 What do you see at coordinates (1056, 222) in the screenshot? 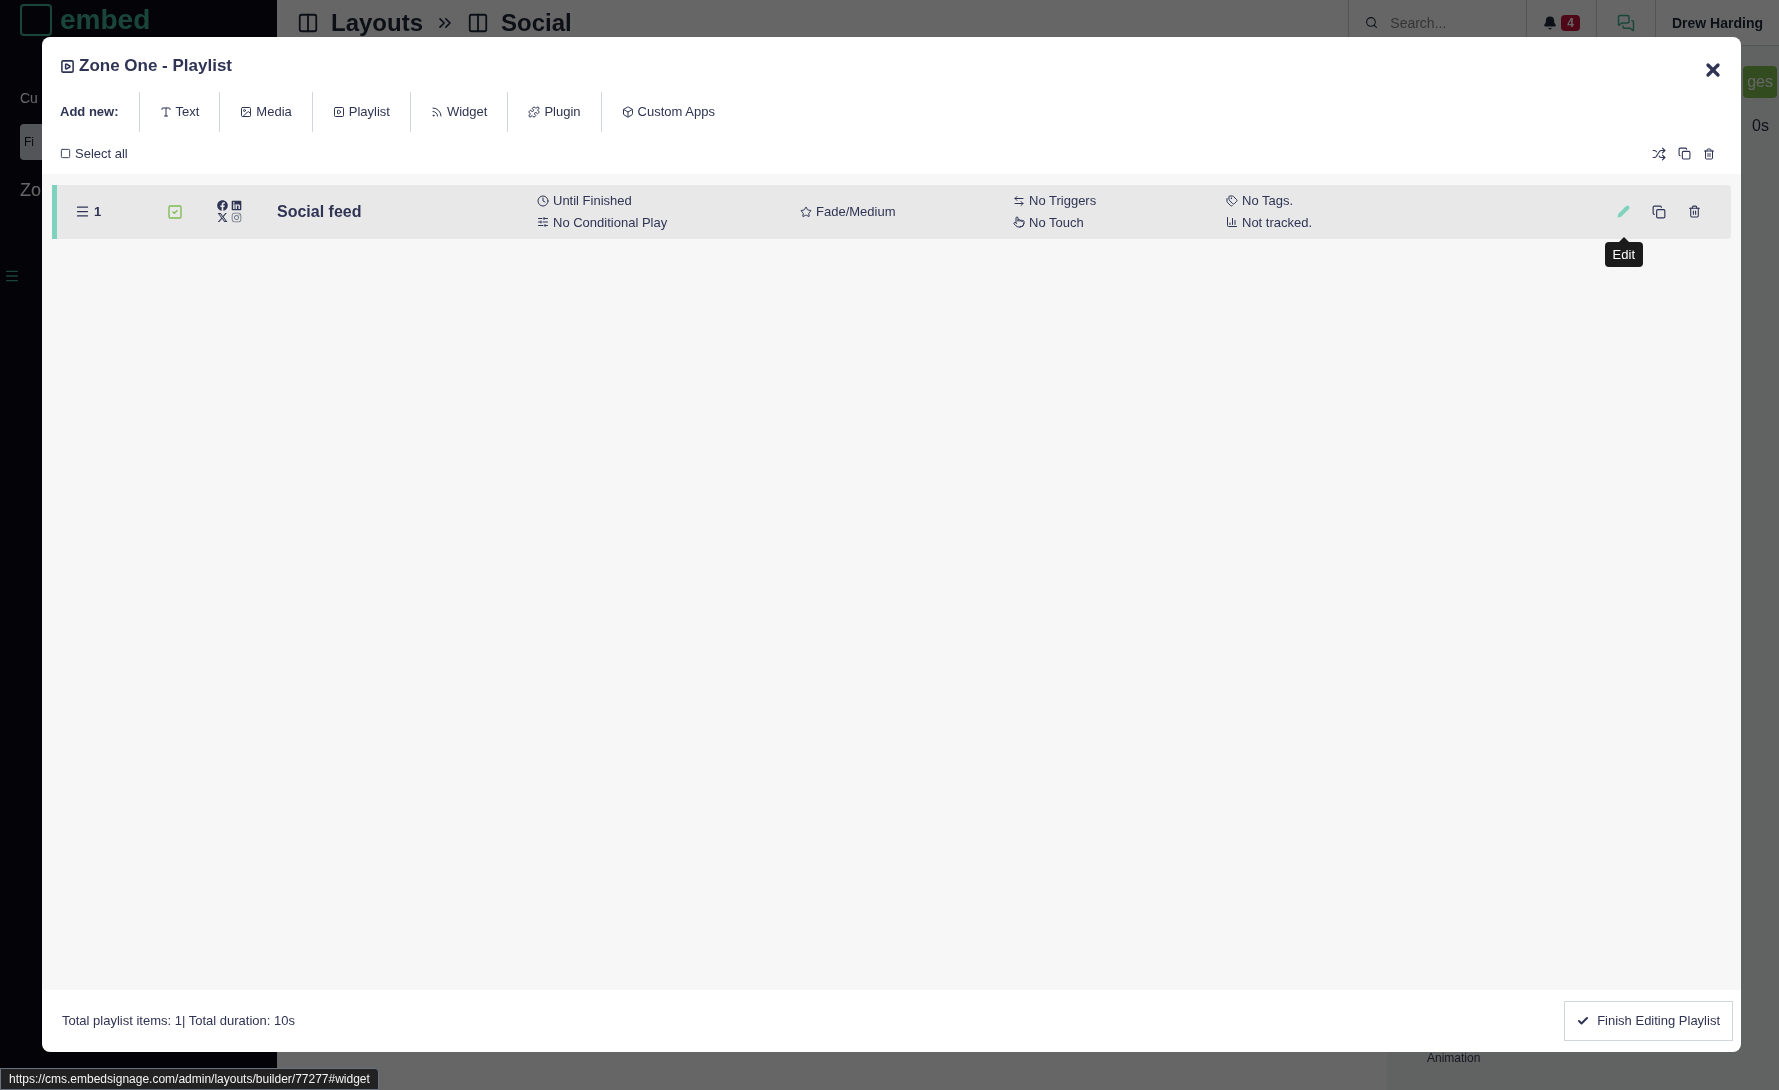
I see `item-detail: No Touch` at bounding box center [1056, 222].